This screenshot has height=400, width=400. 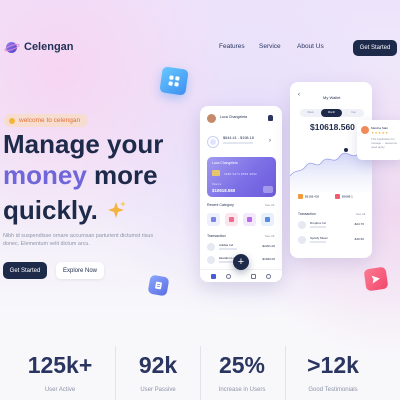 I want to click on exchange-subtext, so click(x=238, y=143).